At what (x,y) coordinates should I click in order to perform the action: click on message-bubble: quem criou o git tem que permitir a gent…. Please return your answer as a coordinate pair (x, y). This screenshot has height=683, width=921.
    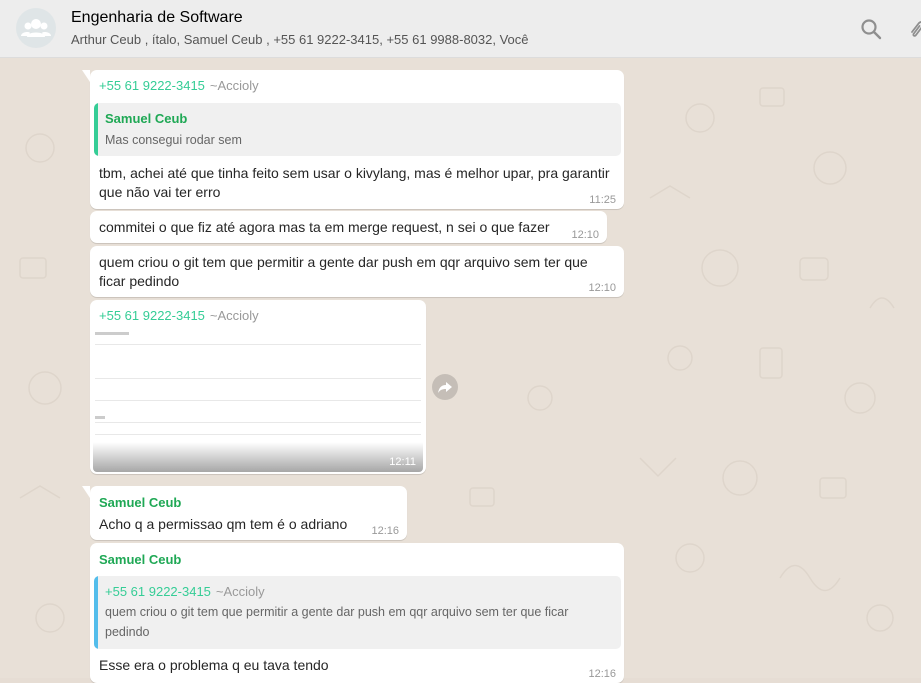
    Looking at the image, I should click on (357, 271).